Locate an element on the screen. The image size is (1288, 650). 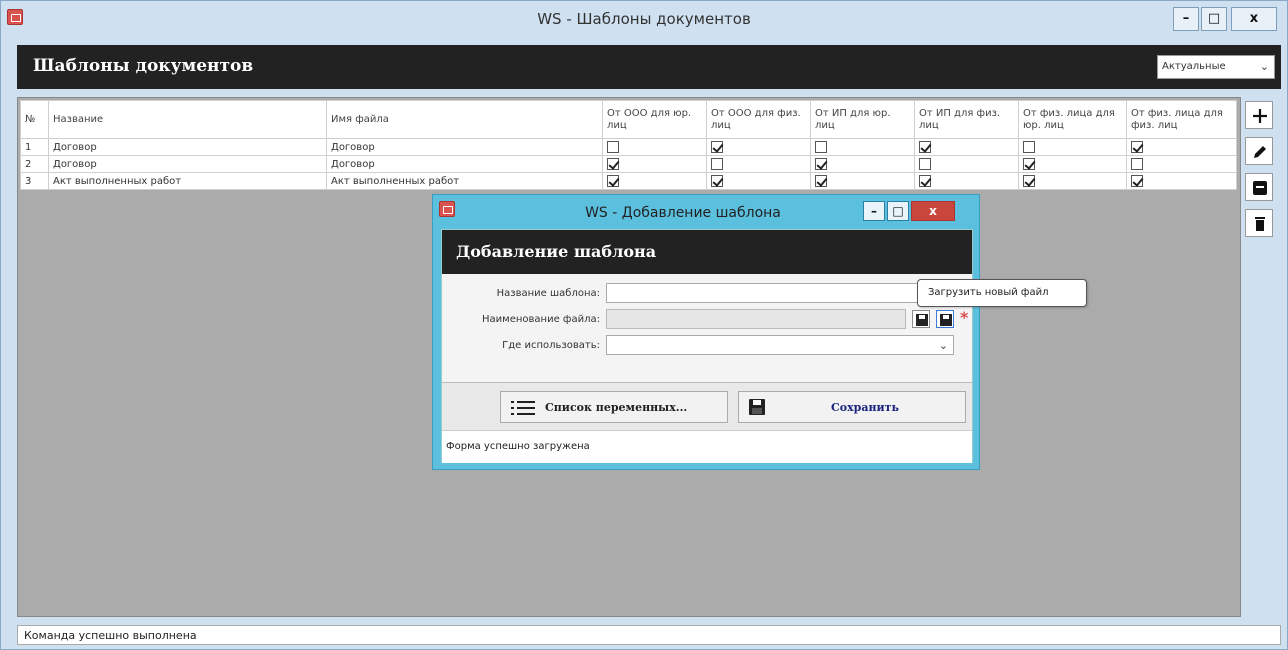
save-label: Сохранить is located at coordinates (865, 407).